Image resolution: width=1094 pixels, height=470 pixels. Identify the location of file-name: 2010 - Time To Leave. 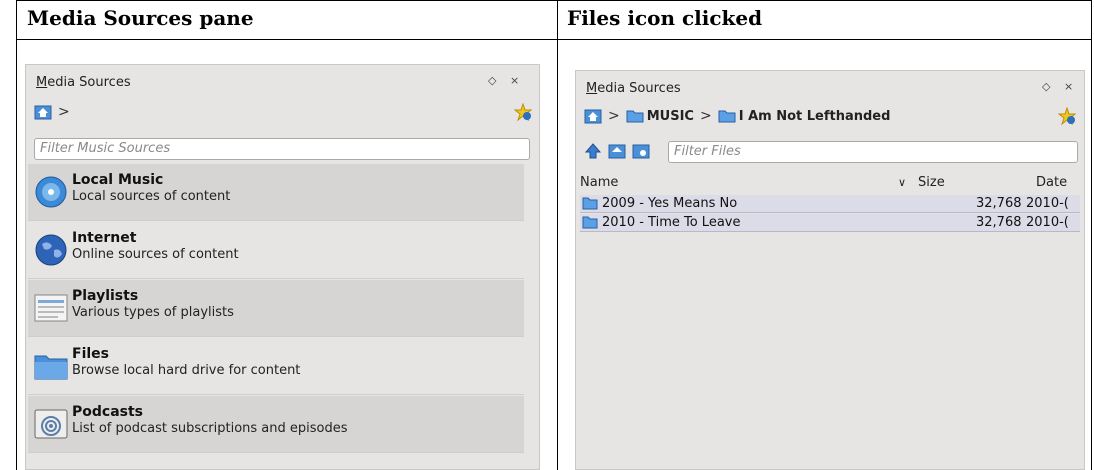
(671, 222).